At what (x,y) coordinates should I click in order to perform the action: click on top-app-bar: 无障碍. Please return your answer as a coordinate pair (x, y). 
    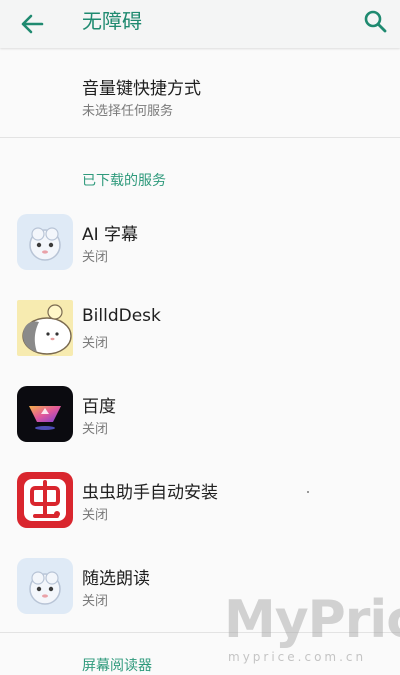
    Looking at the image, I should click on (200, 24).